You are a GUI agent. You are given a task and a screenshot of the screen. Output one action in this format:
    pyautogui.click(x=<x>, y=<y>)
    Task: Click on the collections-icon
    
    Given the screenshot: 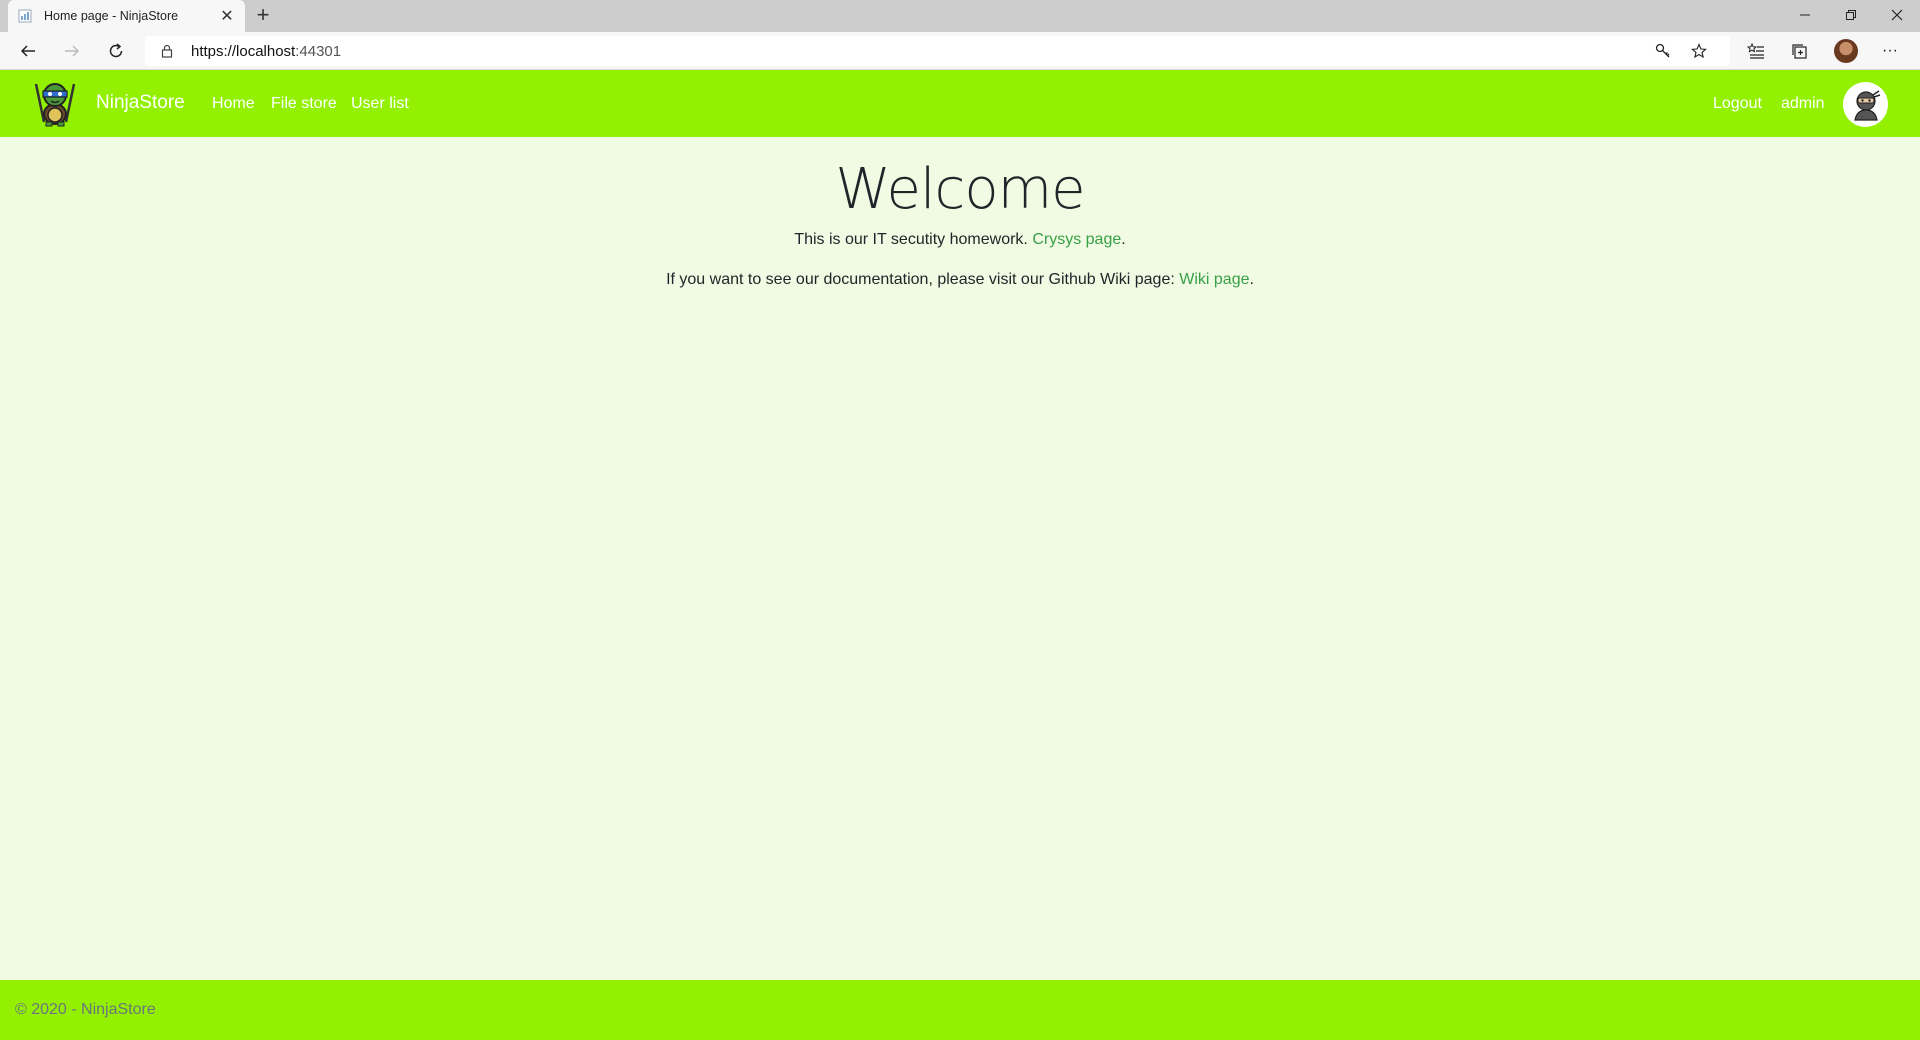 What is the action you would take?
    pyautogui.click(x=1800, y=51)
    